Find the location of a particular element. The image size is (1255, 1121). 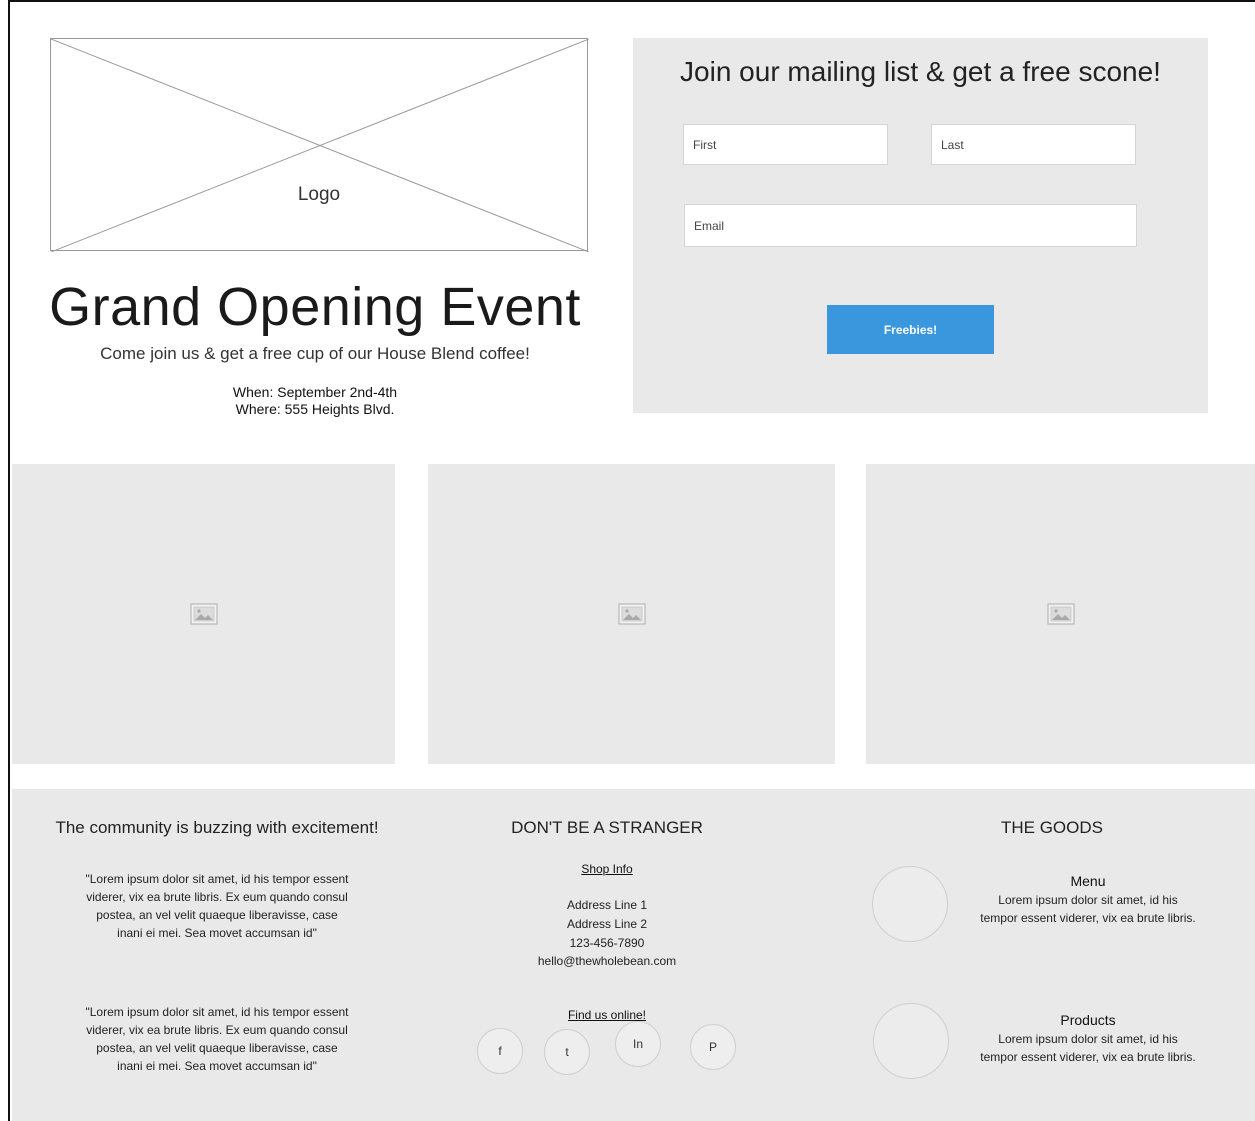

linkedin-icon: In is located at coordinates (638, 1044).